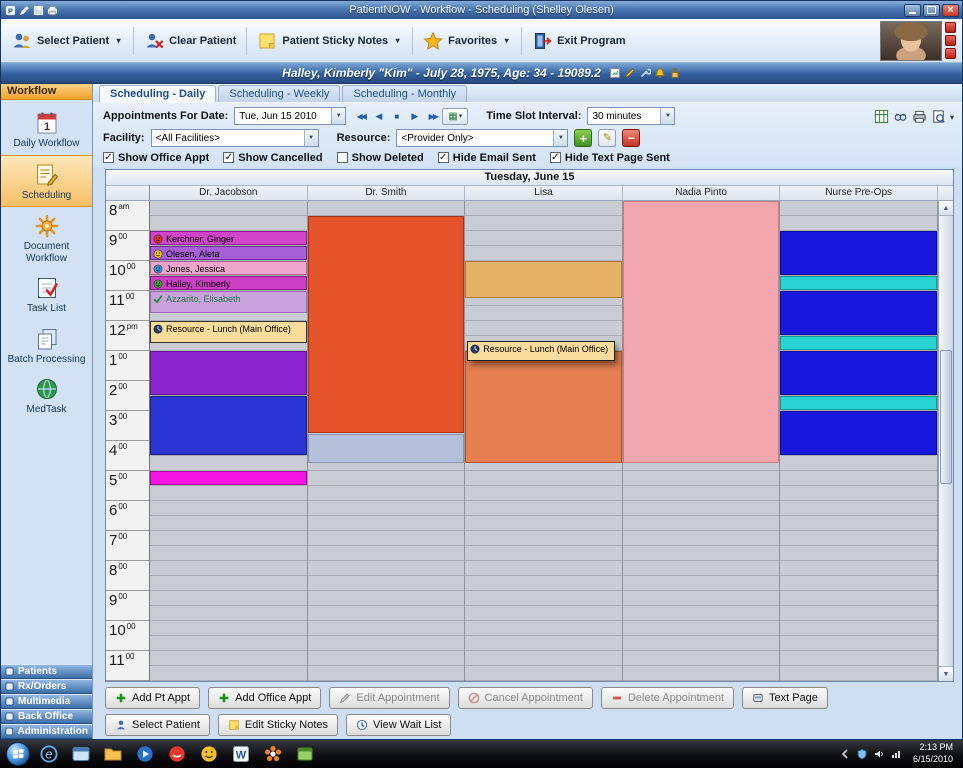 The height and width of the screenshot is (768, 963). Describe the element at coordinates (229, 193) in the screenshot. I see `column-header-dr-jacobson: Dr. Jacobson` at that location.